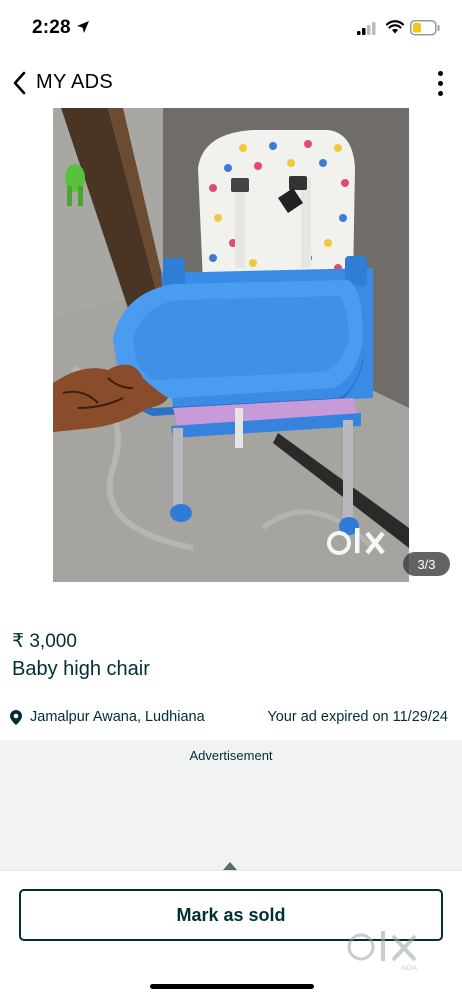 This screenshot has width=462, height=1000. I want to click on cellular-signal-icon, so click(366, 28).